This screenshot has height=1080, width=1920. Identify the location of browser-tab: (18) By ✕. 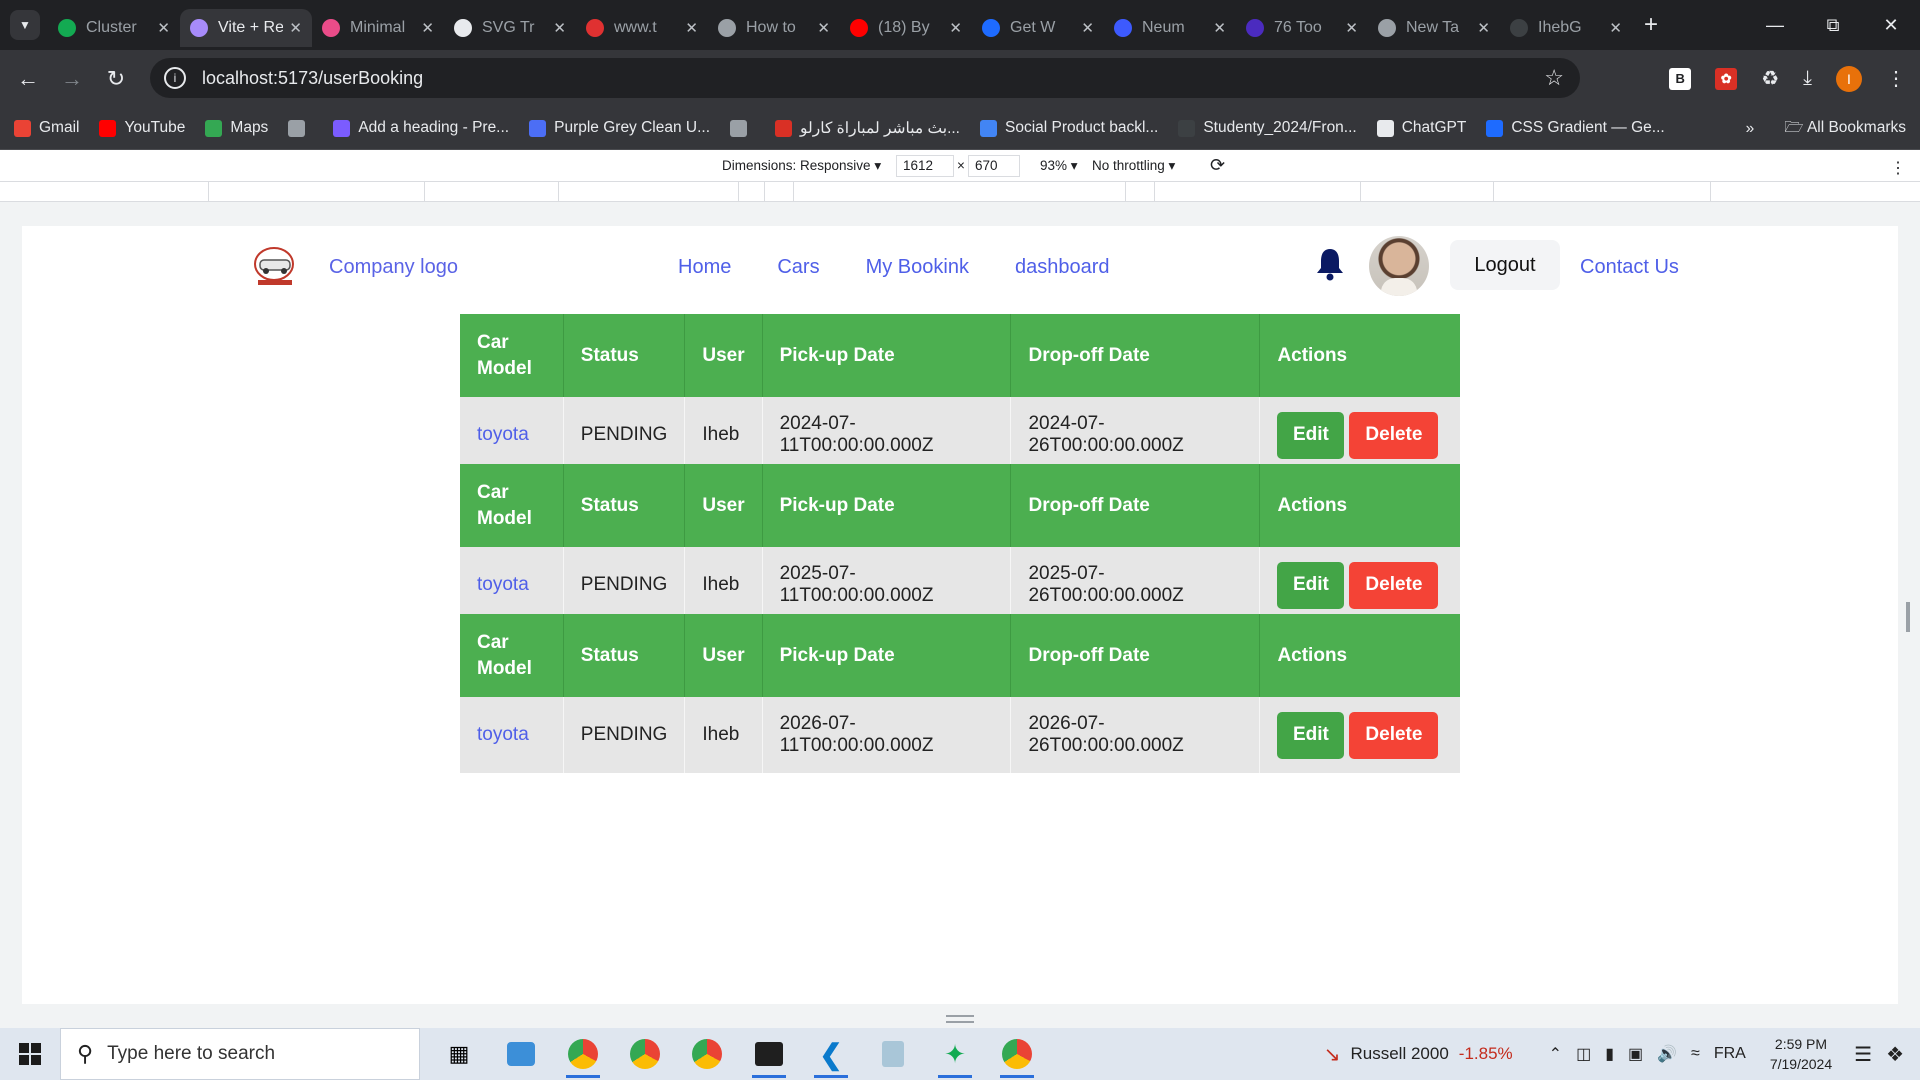
(906, 28).